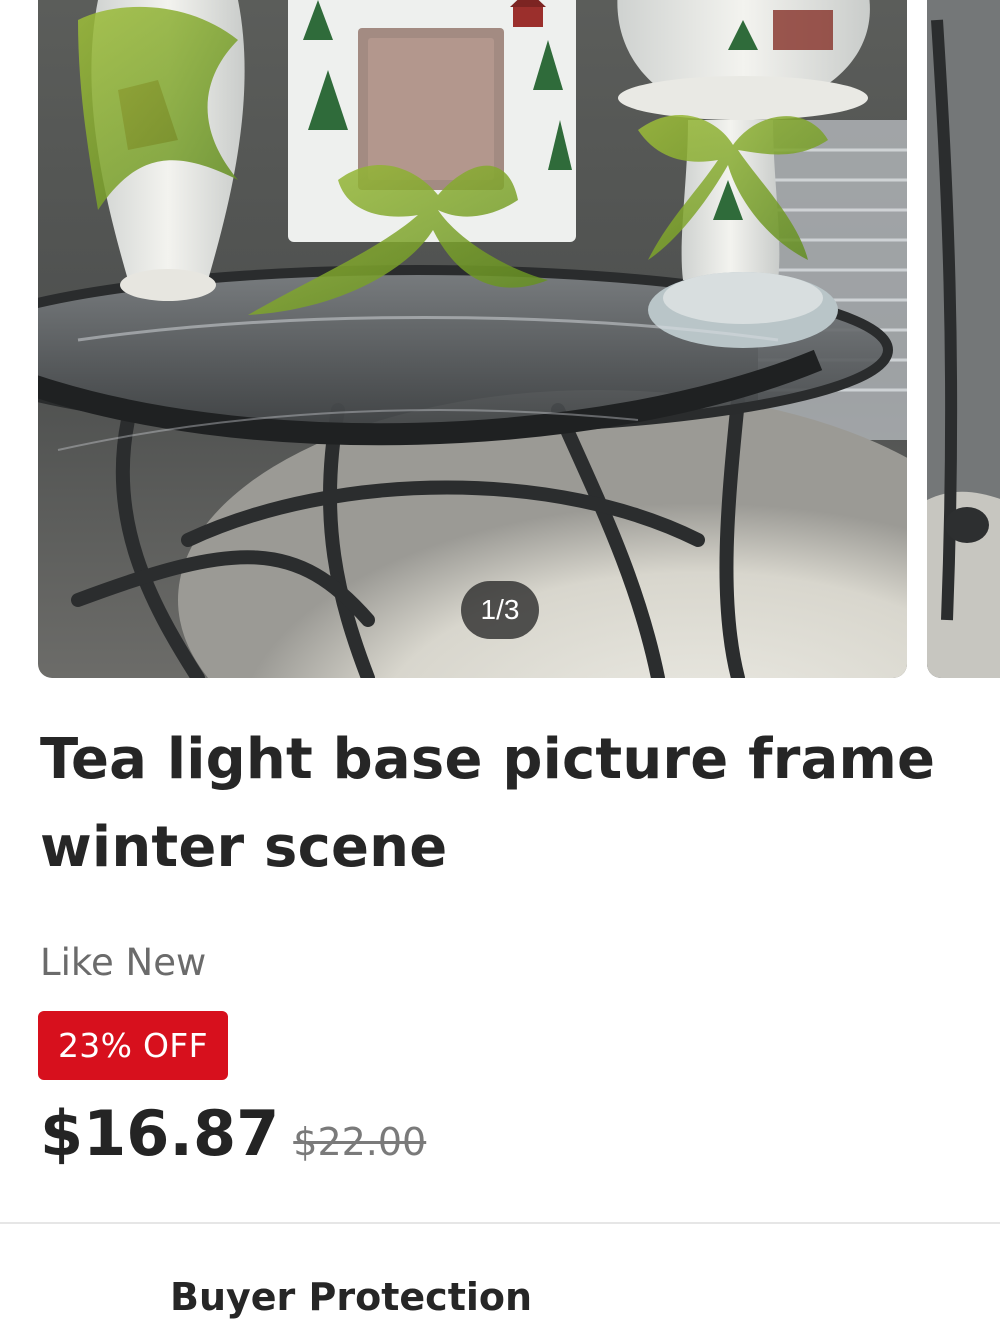  Describe the element at coordinates (133, 1045) in the screenshot. I see `discount-badge: 23% OFF` at that location.